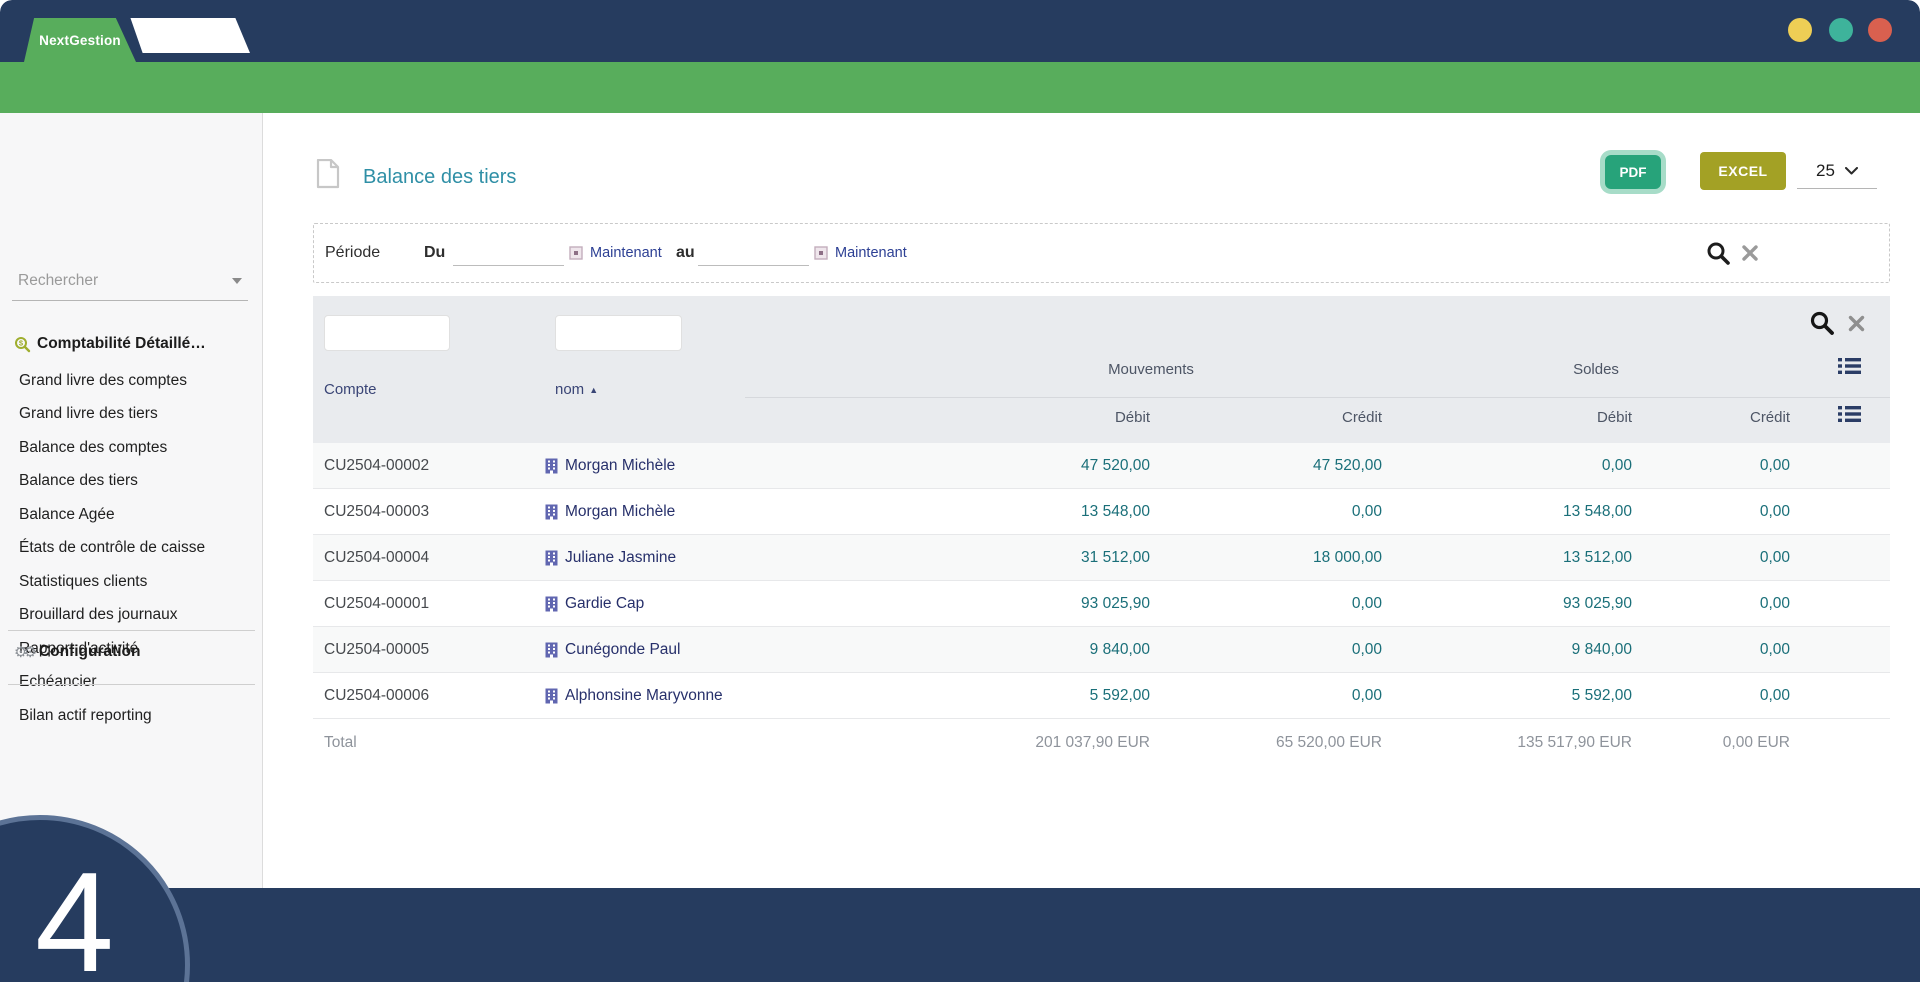 The image size is (1920, 982). Describe the element at coordinates (350, 389) in the screenshot. I see `column-header-compte: Compte` at that location.